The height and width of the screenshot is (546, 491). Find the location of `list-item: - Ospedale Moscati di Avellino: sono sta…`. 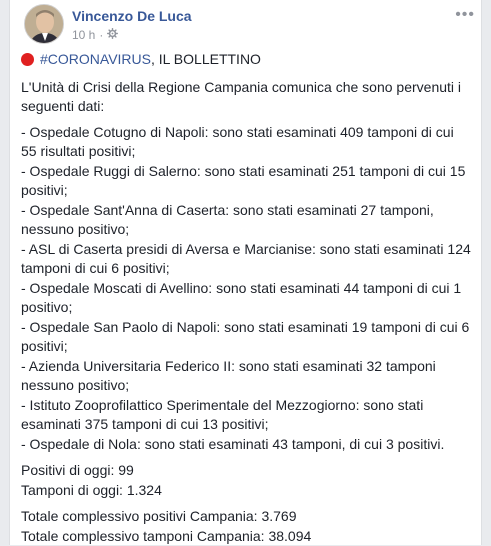

list-item: - Ospedale Moscati di Avellino: sono sta… is located at coordinates (247, 298).